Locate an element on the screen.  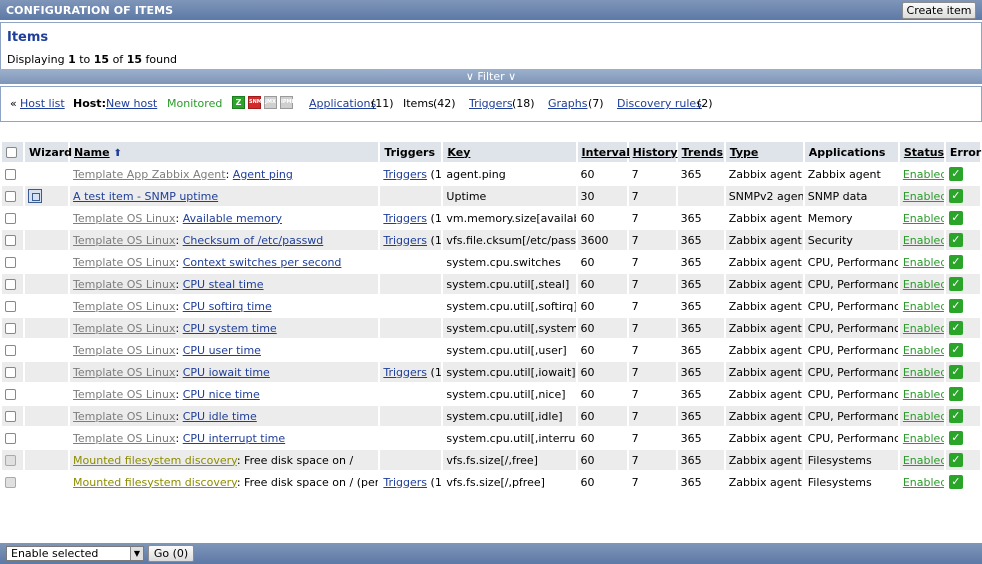
item-name-link: CPU nice time is located at coordinates (221, 394).